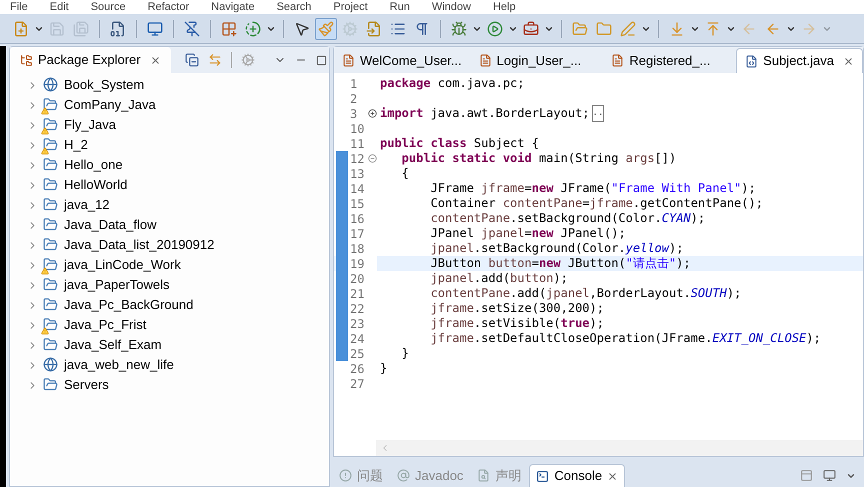 Image resolution: width=864 pixels, height=487 pixels. Describe the element at coordinates (538, 158) in the screenshot. I see `code-line: public static void main(String args[])` at that location.